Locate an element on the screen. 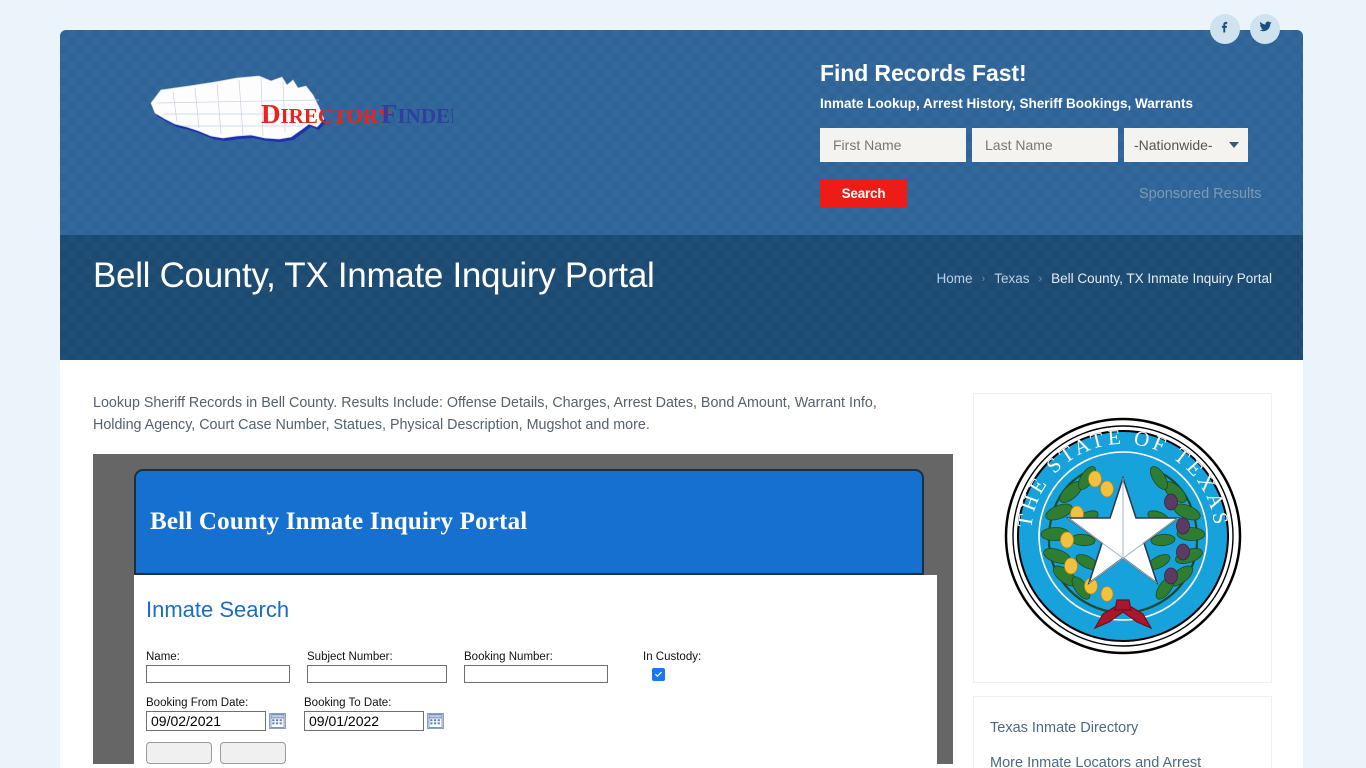 This screenshot has width=1366, height=768. portal-search-button is located at coordinates (179, 752).